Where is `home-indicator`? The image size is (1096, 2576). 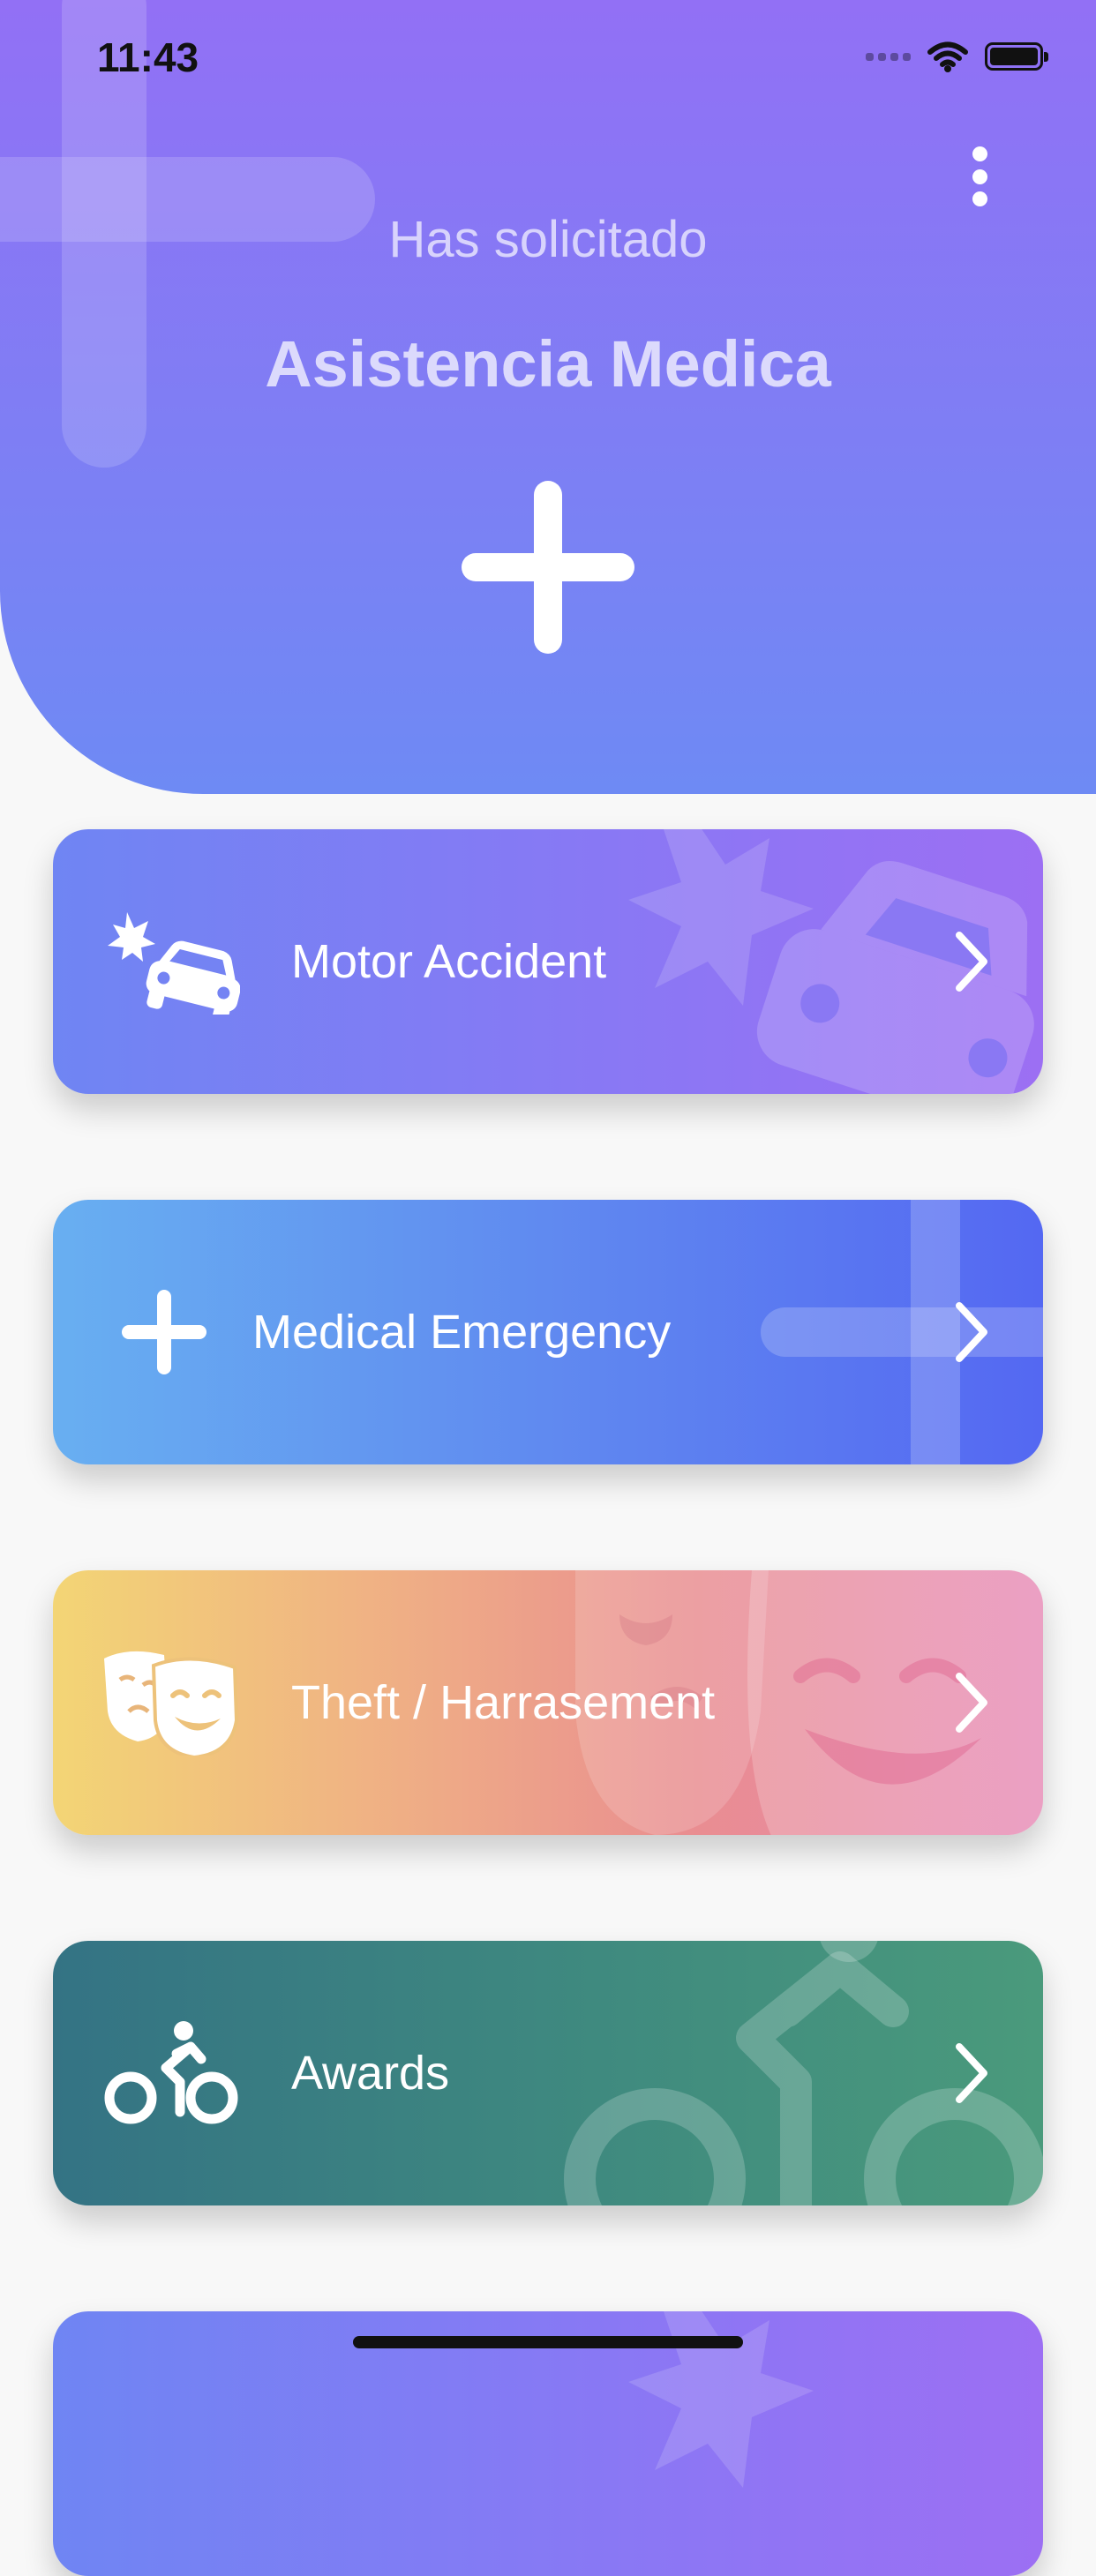 home-indicator is located at coordinates (548, 2342).